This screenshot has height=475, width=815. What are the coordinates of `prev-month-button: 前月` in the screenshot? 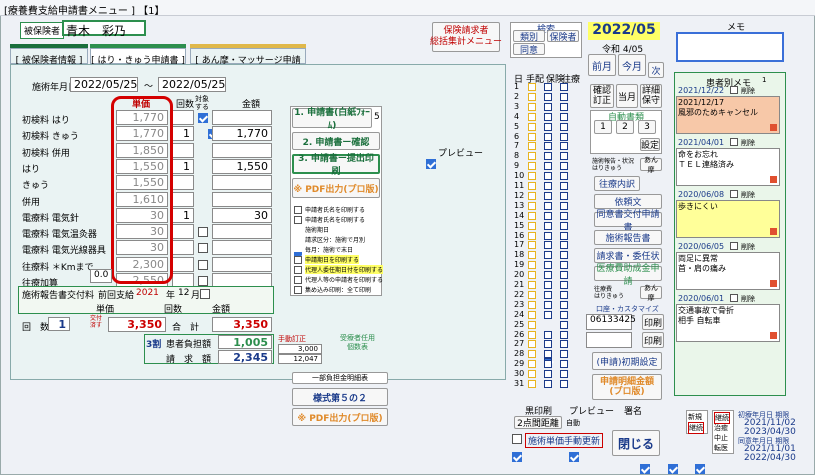 It's located at (602, 65).